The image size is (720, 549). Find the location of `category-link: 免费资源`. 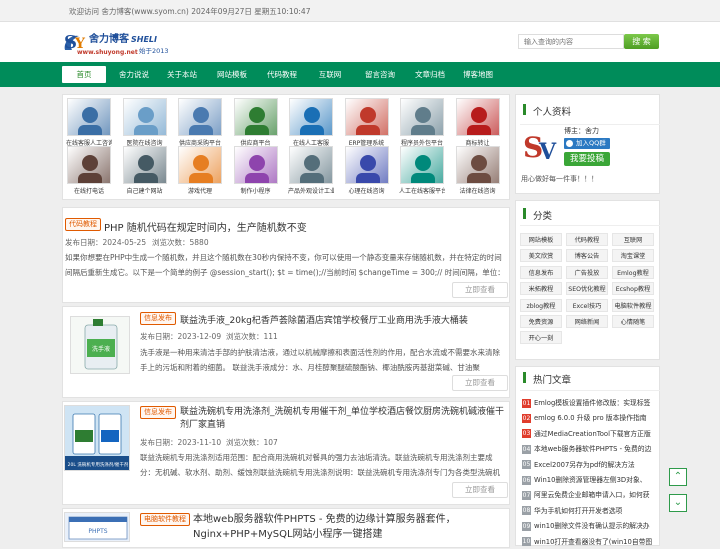

category-link: 免费资源 is located at coordinates (541, 321).